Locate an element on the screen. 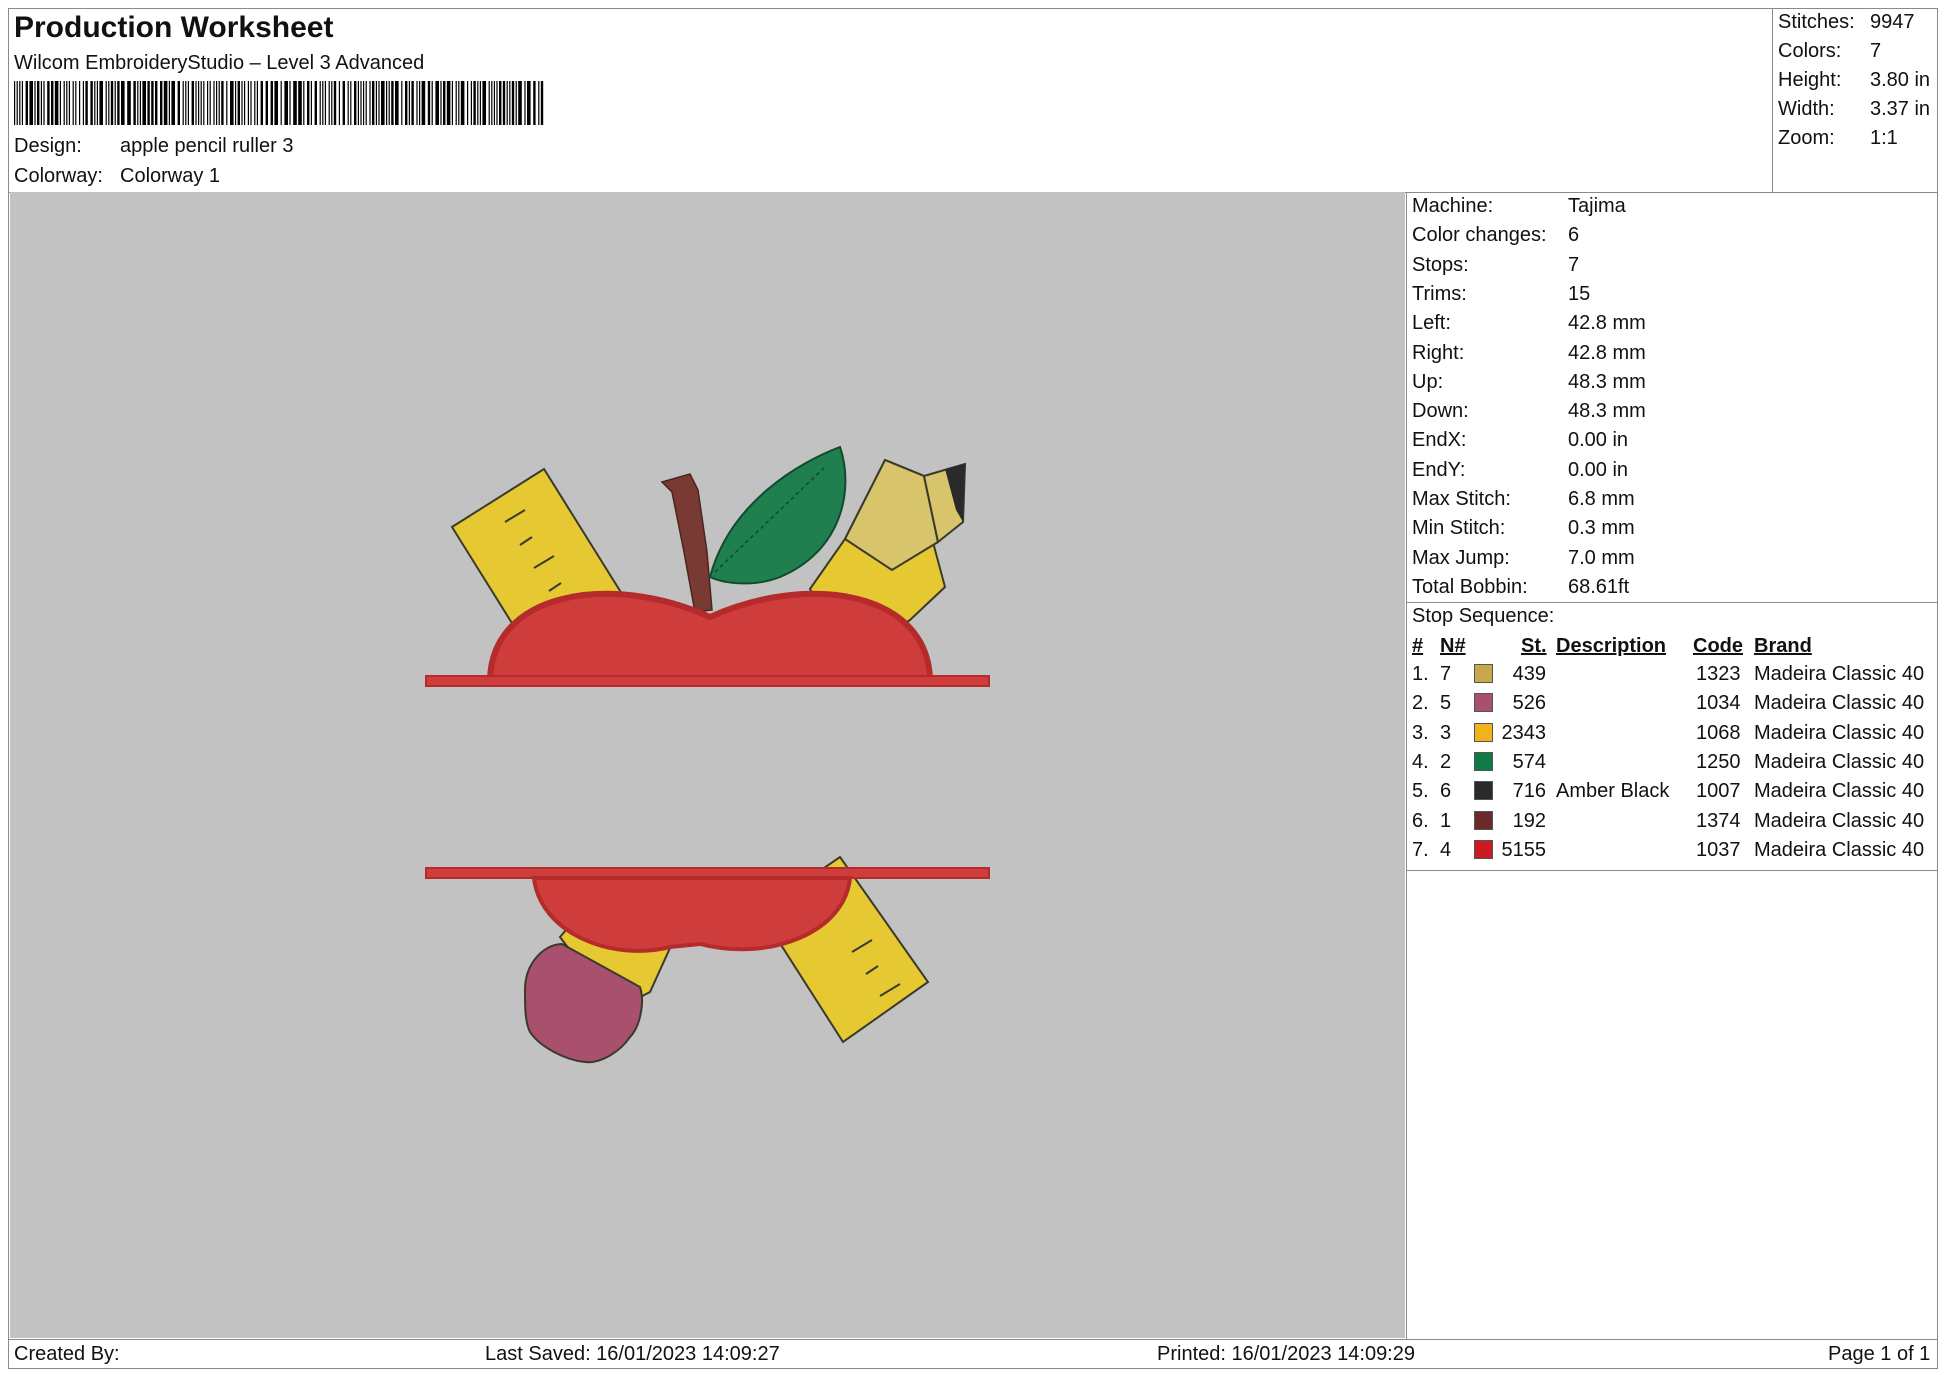 This screenshot has width=1946, height=1375. info-label-trims: Trims: is located at coordinates (1439, 293).